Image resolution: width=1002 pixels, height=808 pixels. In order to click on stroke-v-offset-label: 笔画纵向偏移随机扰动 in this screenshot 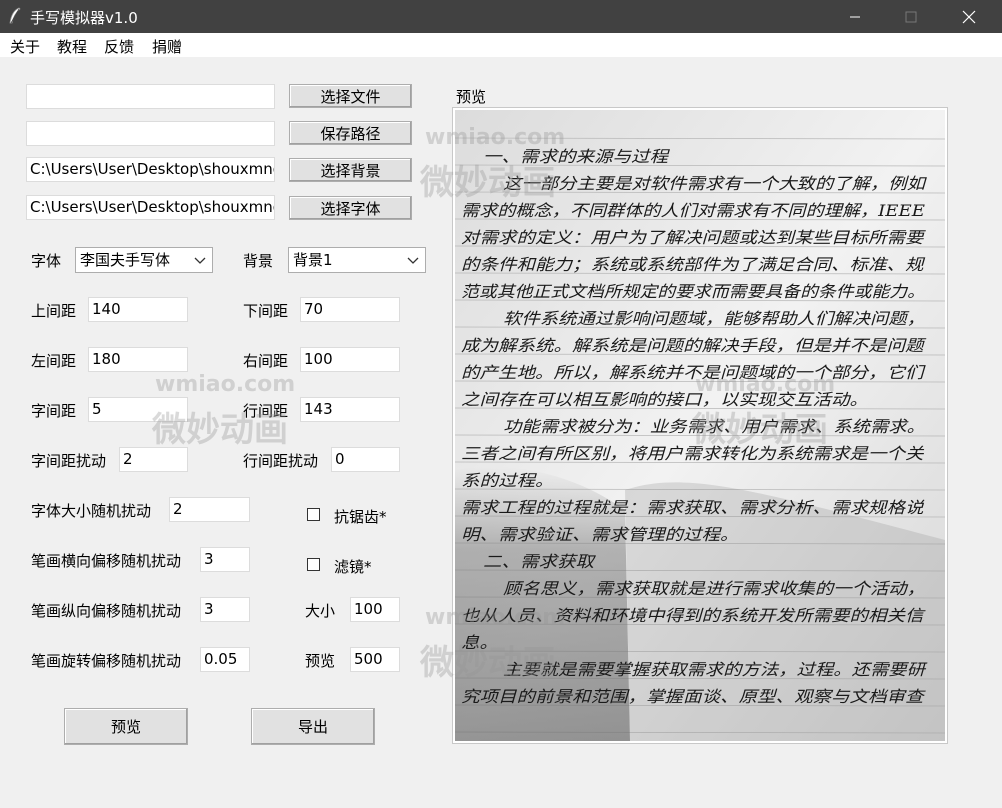, I will do `click(106, 611)`.